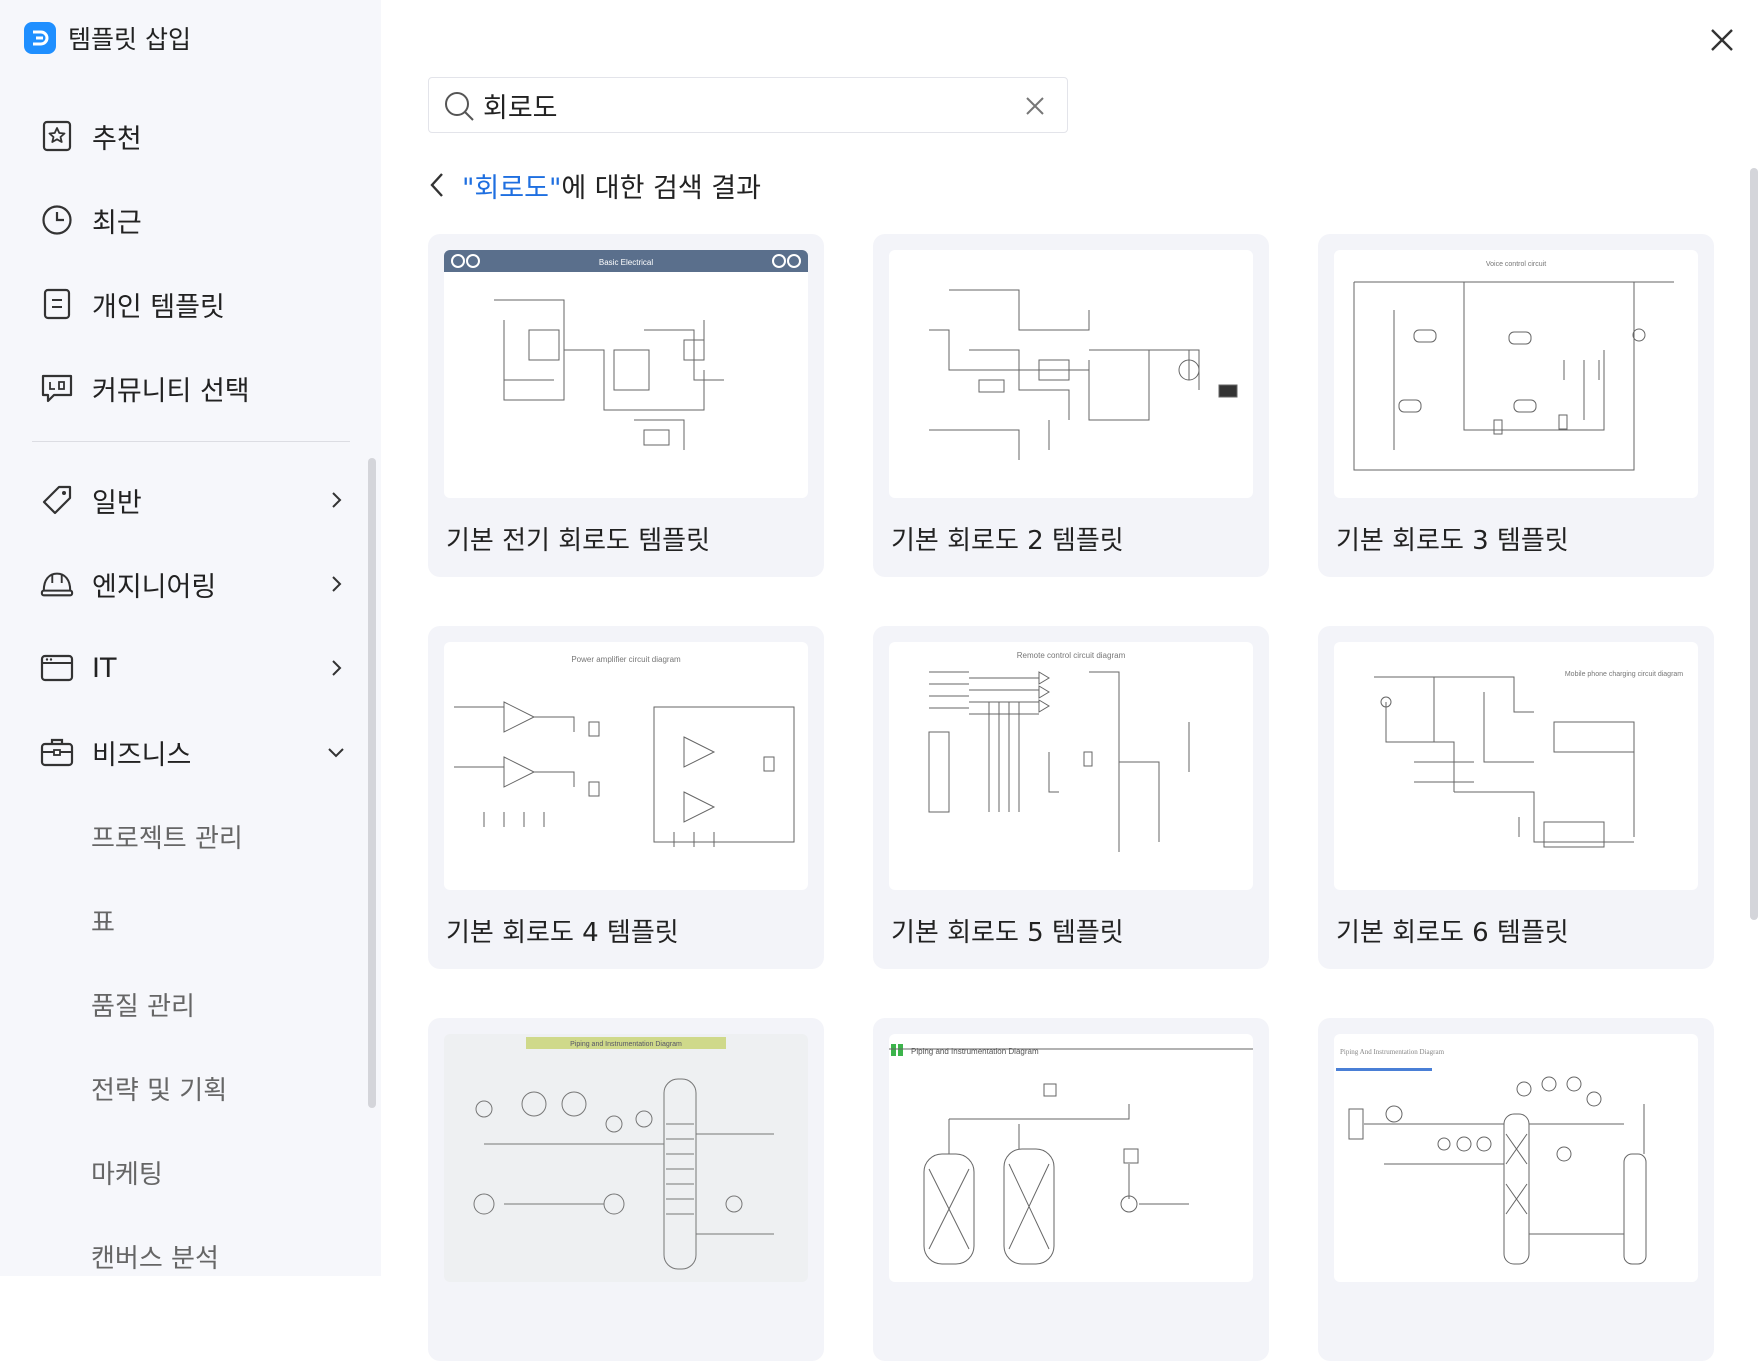 This screenshot has height=1361, width=1761. I want to click on star-document-icon, so click(57, 136).